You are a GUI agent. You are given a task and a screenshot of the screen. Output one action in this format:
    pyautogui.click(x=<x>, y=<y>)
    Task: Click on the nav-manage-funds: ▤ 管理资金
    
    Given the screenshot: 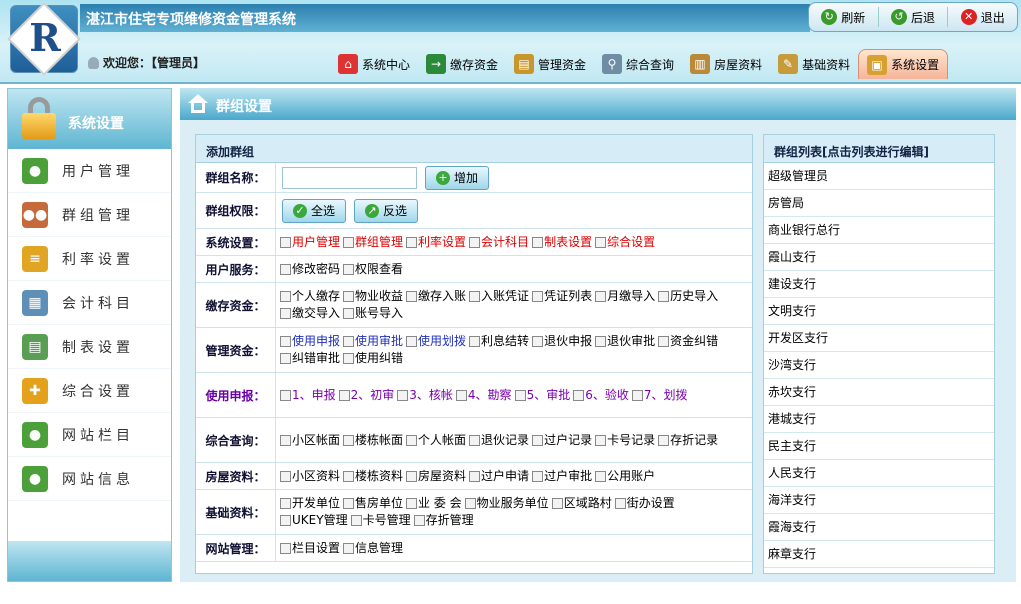 What is the action you would take?
    pyautogui.click(x=550, y=64)
    